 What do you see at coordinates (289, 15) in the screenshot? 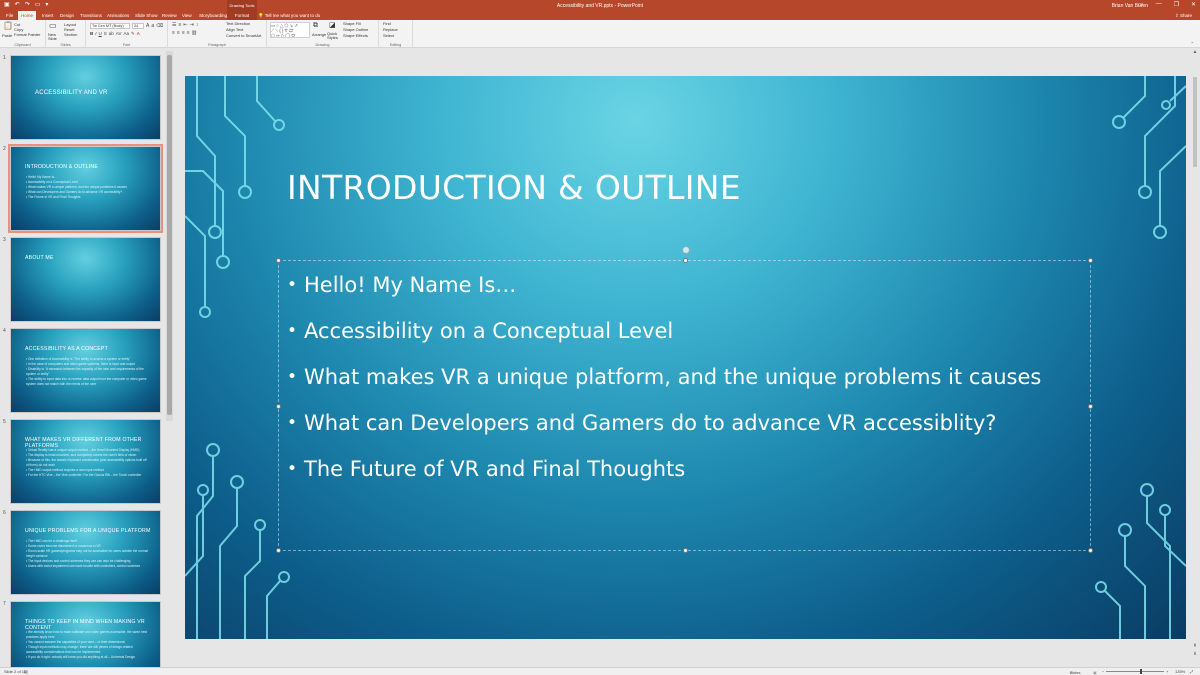
I see `tell-me-search: 💡 Tell me what you want to do` at bounding box center [289, 15].